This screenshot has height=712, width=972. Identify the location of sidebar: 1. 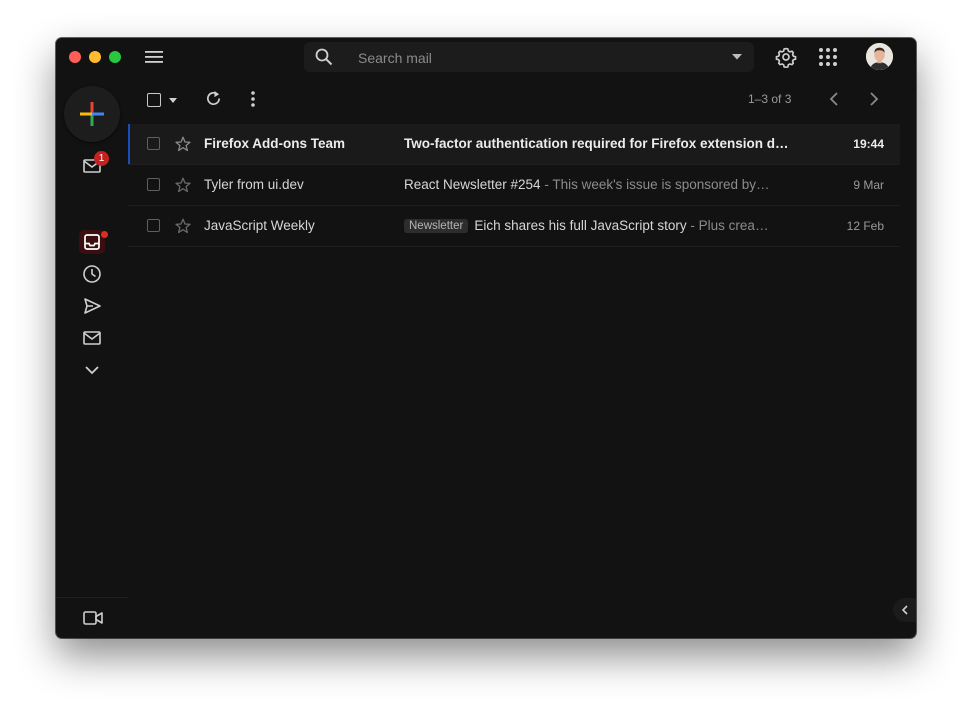
(92, 357).